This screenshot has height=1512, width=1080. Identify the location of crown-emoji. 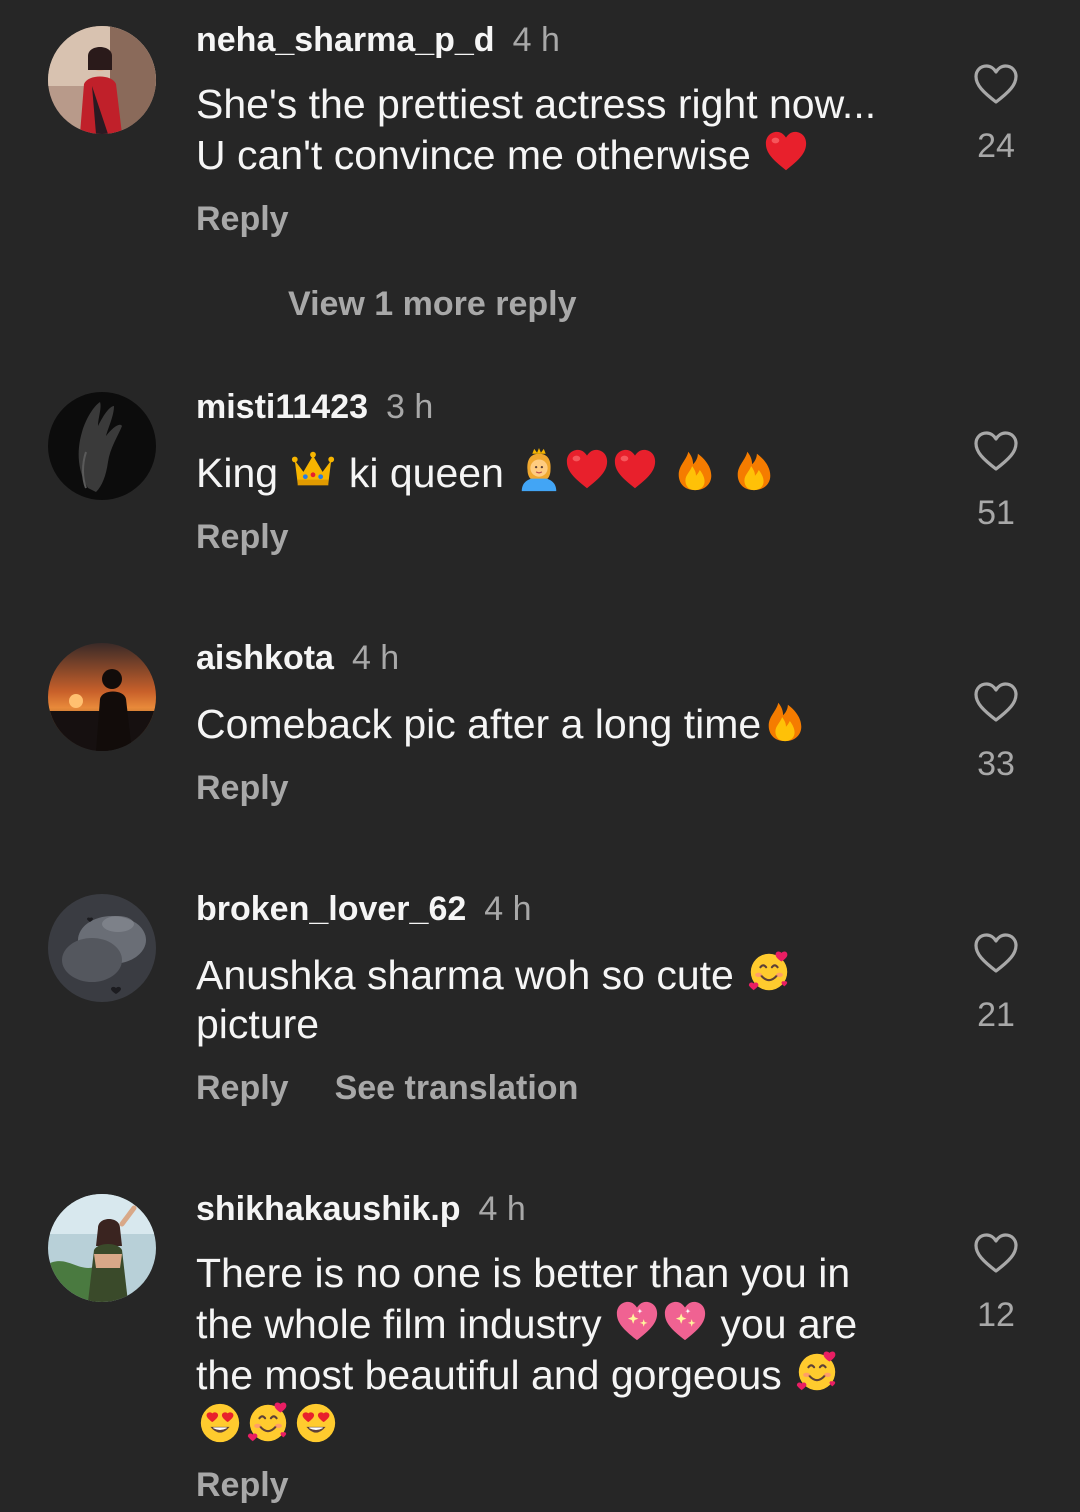
(313, 470).